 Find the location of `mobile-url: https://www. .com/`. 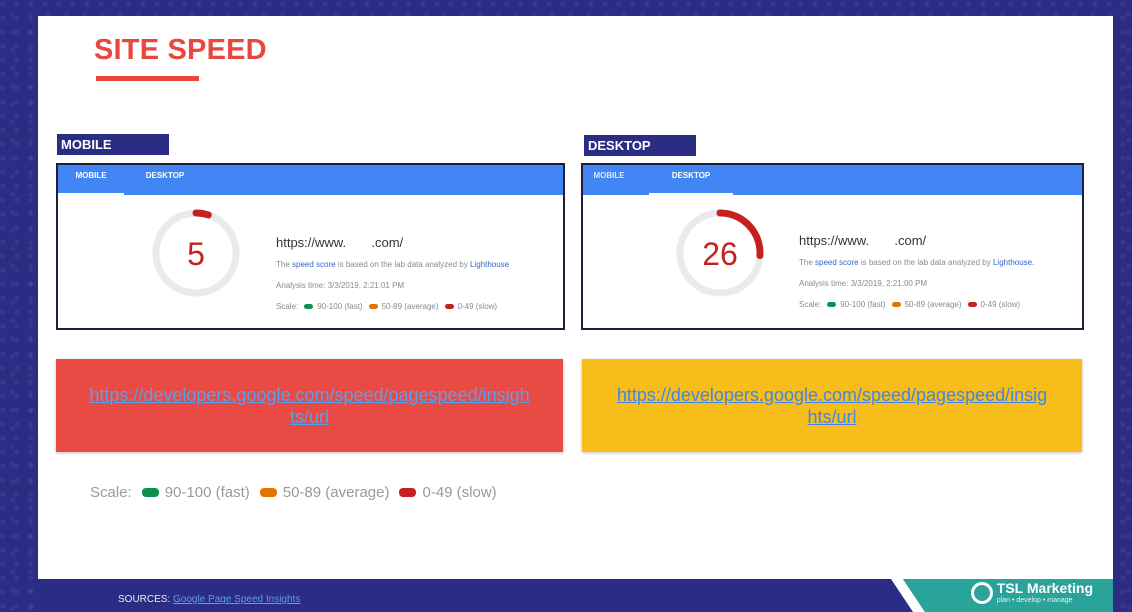

mobile-url: https://www. .com/ is located at coordinates (392, 242).